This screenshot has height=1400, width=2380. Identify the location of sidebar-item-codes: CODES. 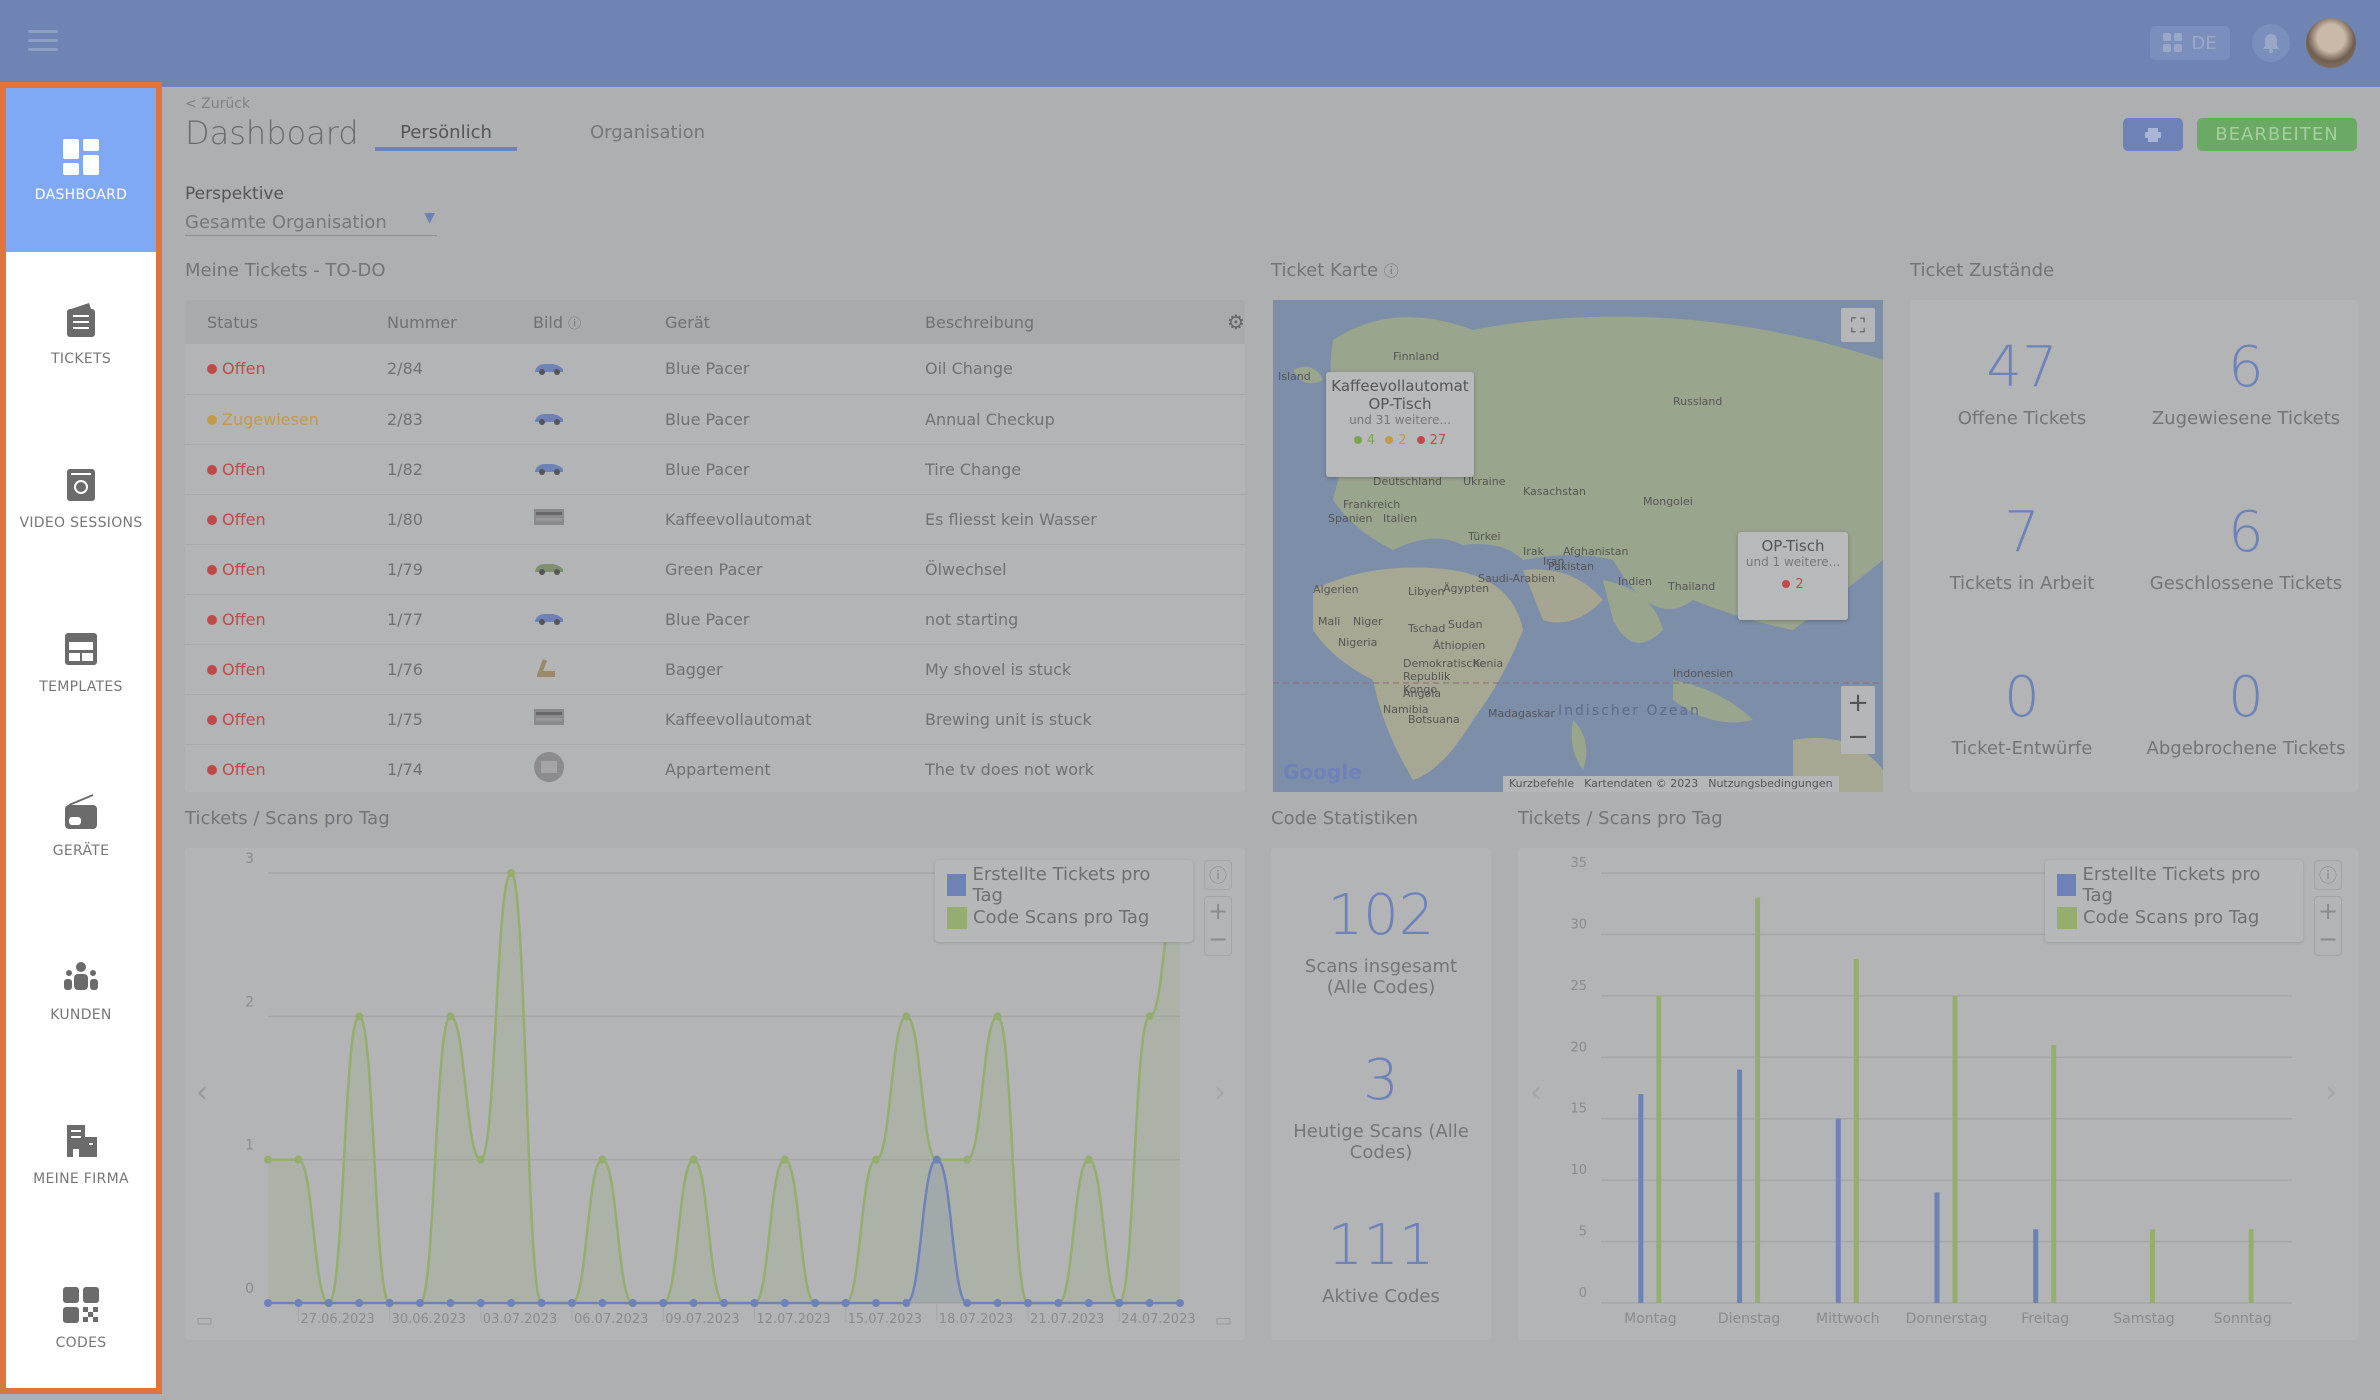
(81, 1318).